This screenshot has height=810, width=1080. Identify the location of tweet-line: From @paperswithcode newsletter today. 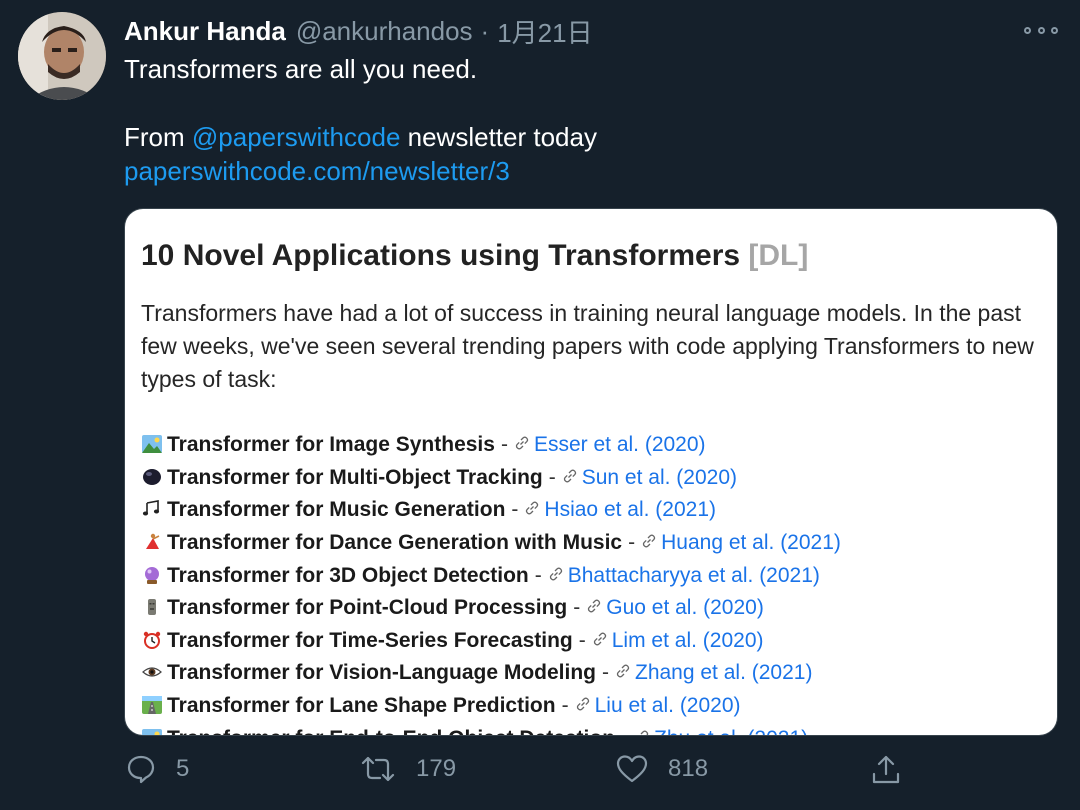
(360, 137).